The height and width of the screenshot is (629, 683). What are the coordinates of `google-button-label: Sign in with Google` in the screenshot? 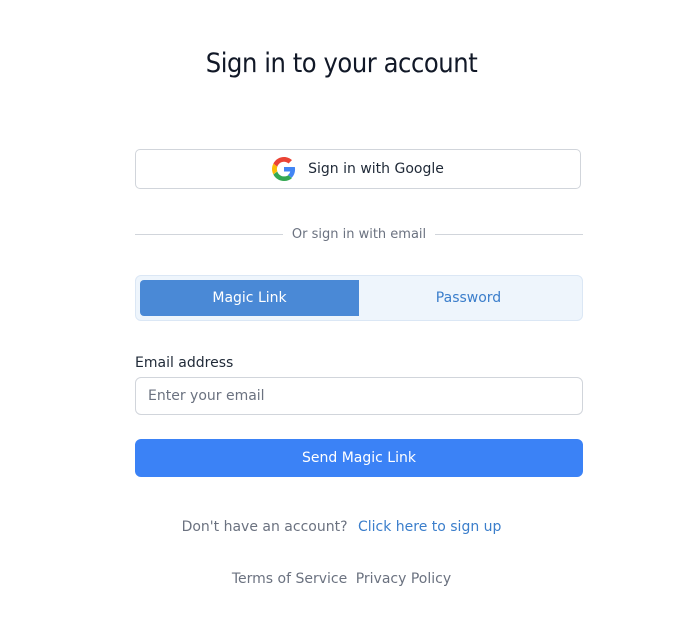 It's located at (376, 169).